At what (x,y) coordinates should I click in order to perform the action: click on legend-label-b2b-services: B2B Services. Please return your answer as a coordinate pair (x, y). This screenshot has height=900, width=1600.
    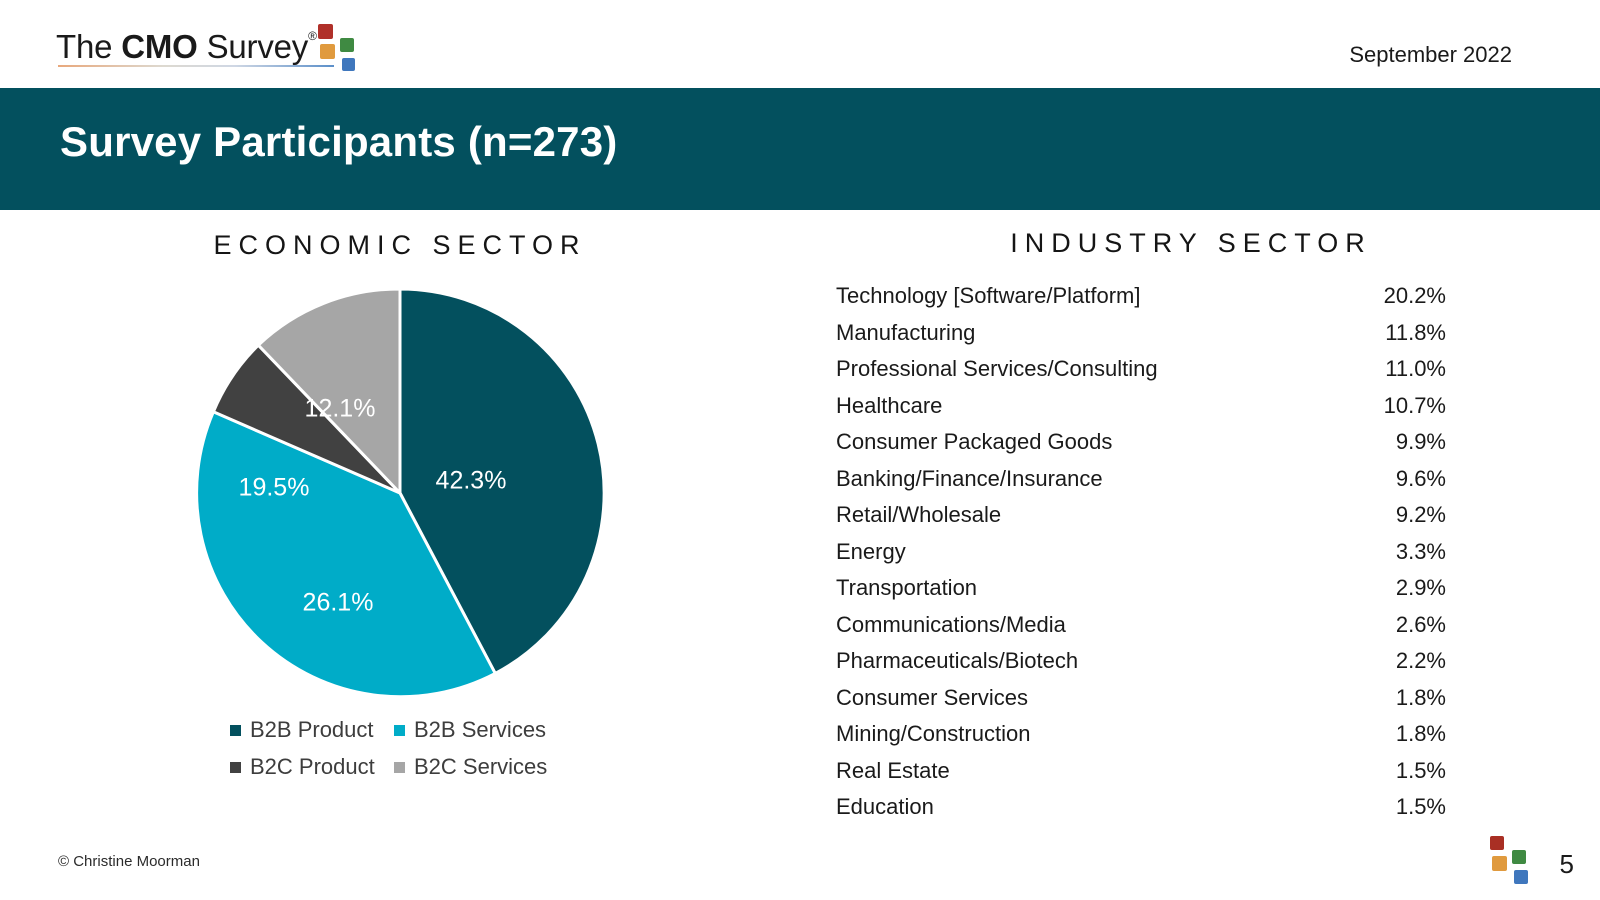
    Looking at the image, I should click on (480, 729).